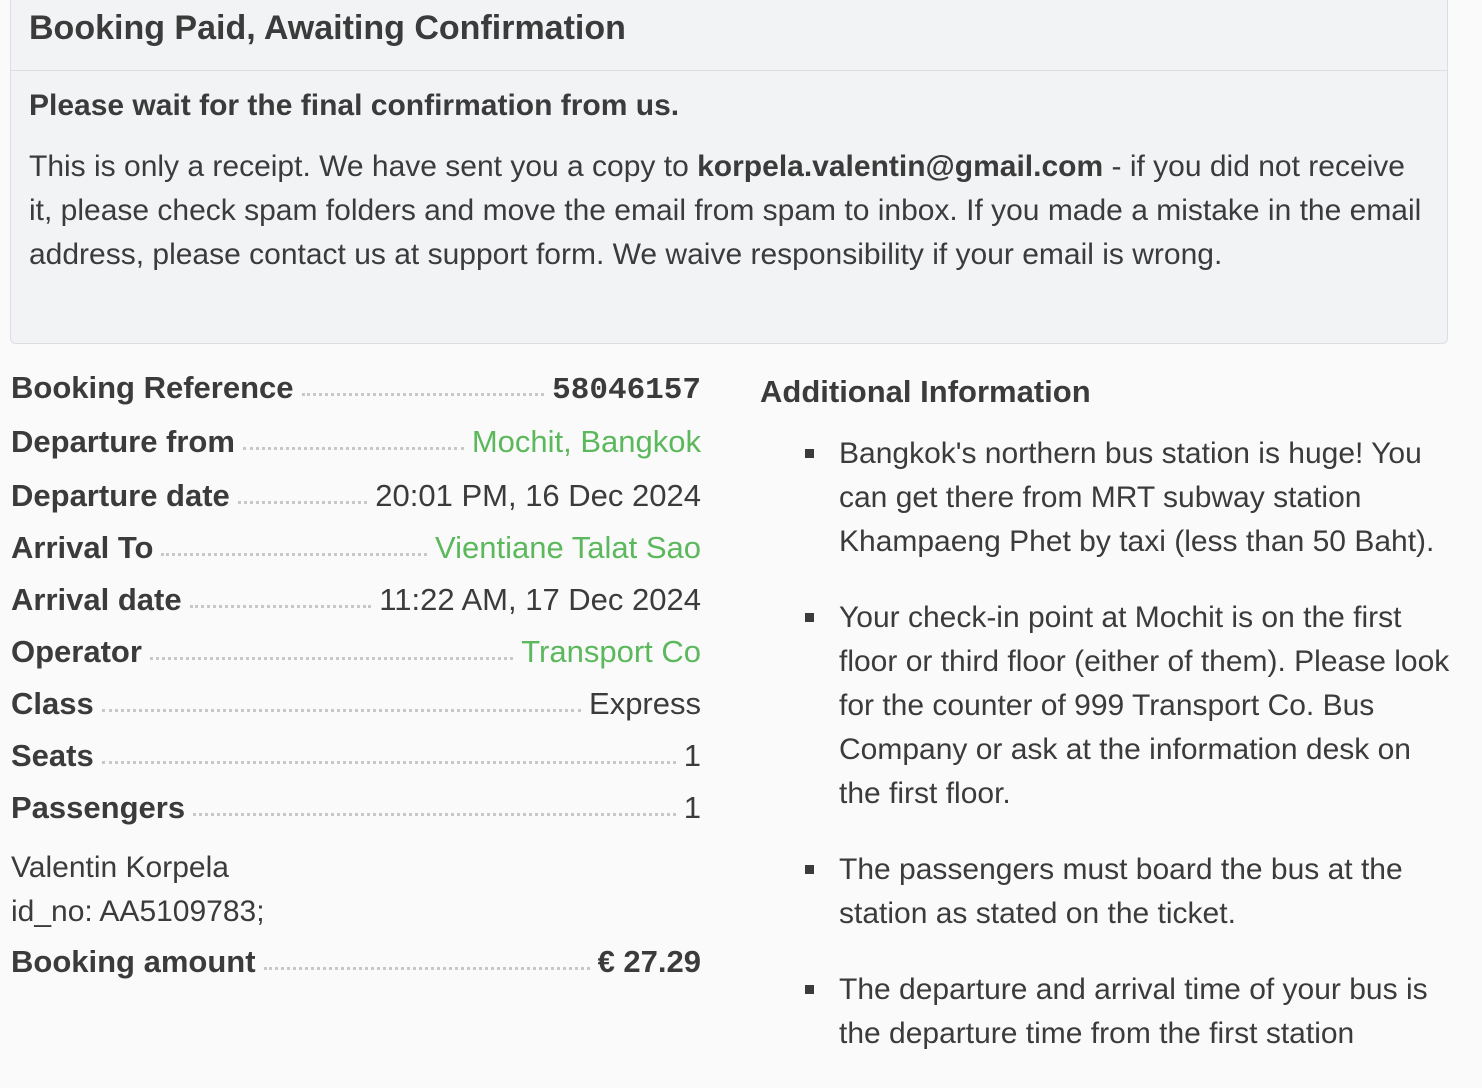 The height and width of the screenshot is (1088, 1482). Describe the element at coordinates (568, 548) in the screenshot. I see `arrival-to-link: Vientiane Talat Sao` at that location.